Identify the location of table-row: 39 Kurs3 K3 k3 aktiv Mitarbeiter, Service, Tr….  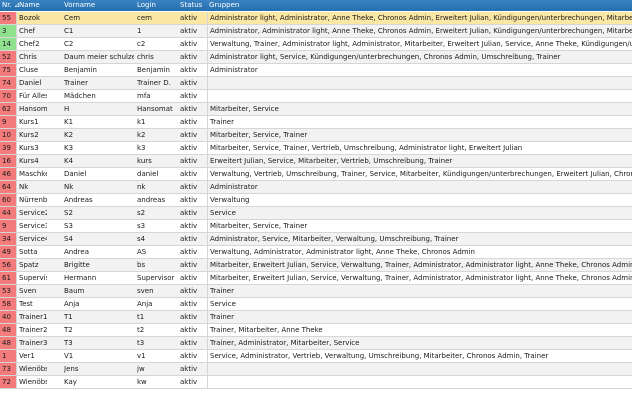
(316, 148).